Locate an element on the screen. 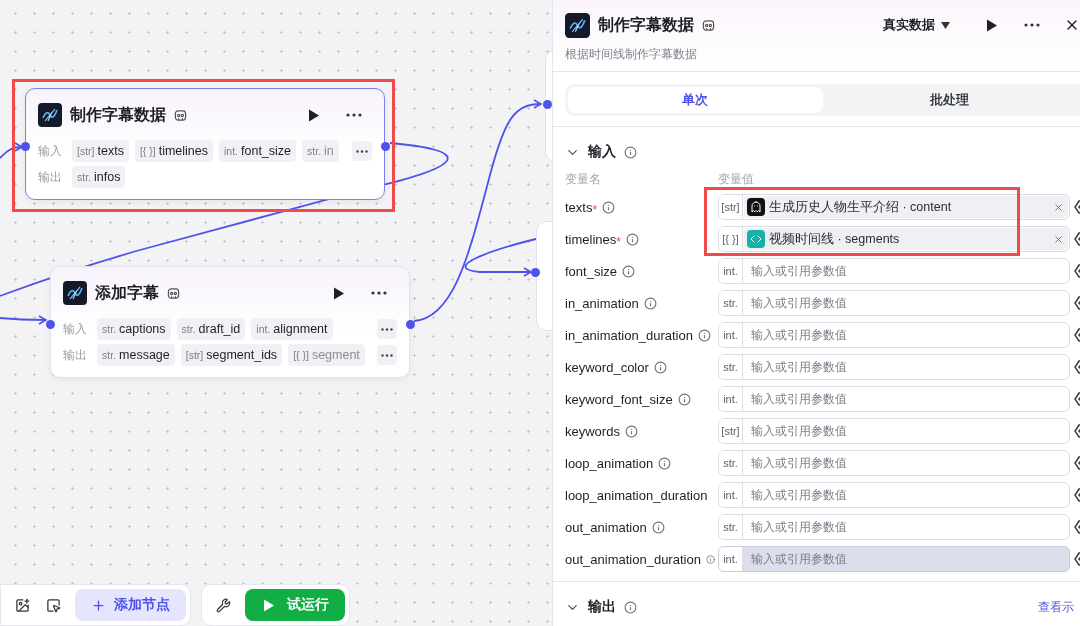 The height and width of the screenshot is (626, 1080). reference-text: 视频时间线 · segments is located at coordinates (834, 239).